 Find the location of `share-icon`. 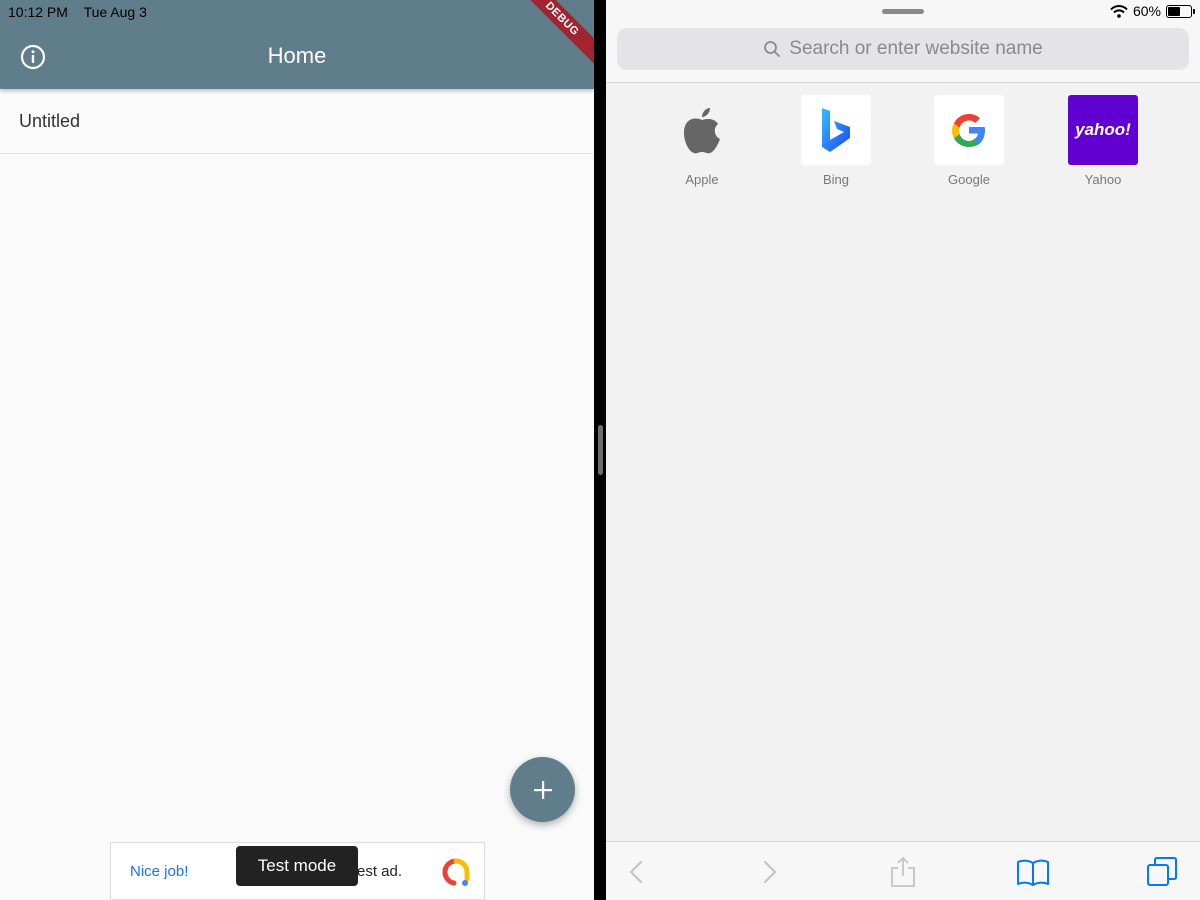

share-icon is located at coordinates (903, 871).